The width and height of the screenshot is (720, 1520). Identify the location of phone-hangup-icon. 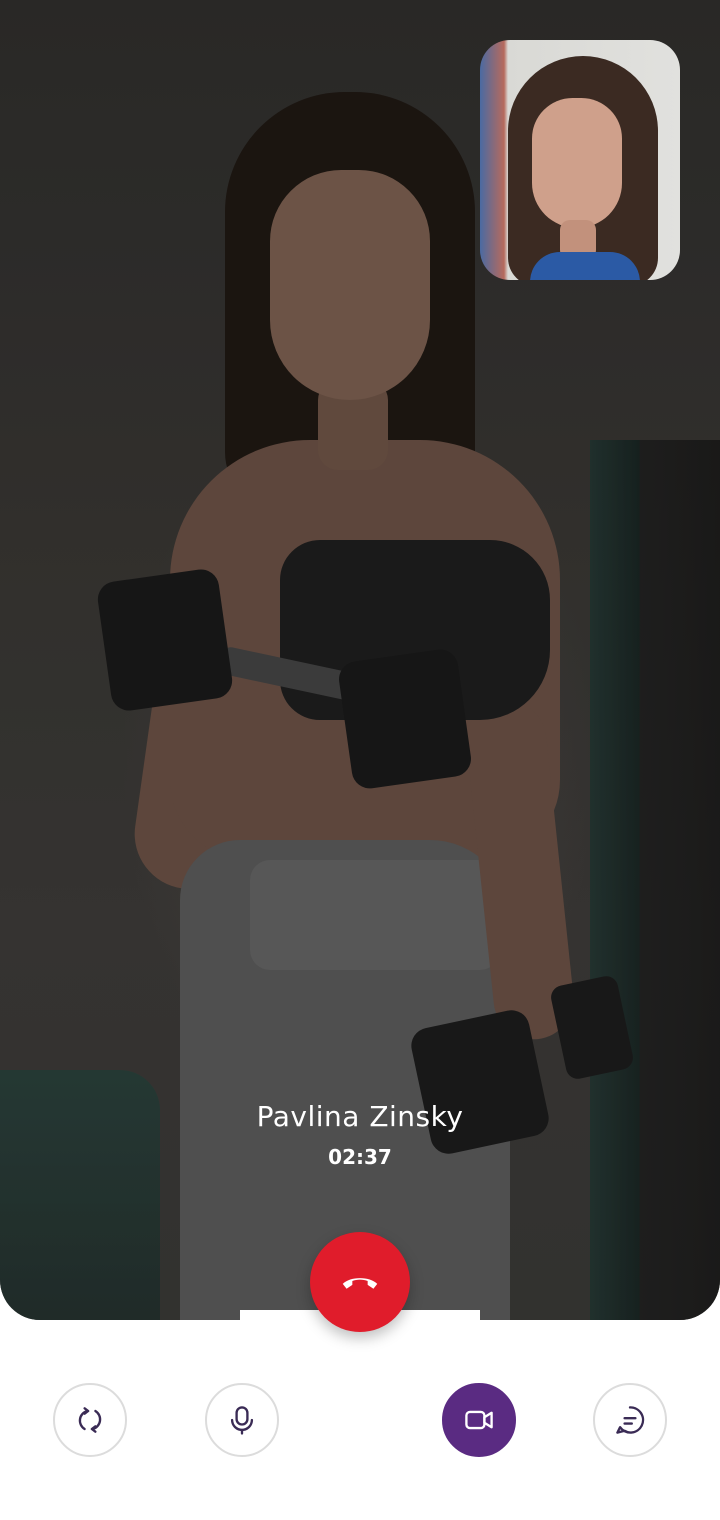
(360, 1283).